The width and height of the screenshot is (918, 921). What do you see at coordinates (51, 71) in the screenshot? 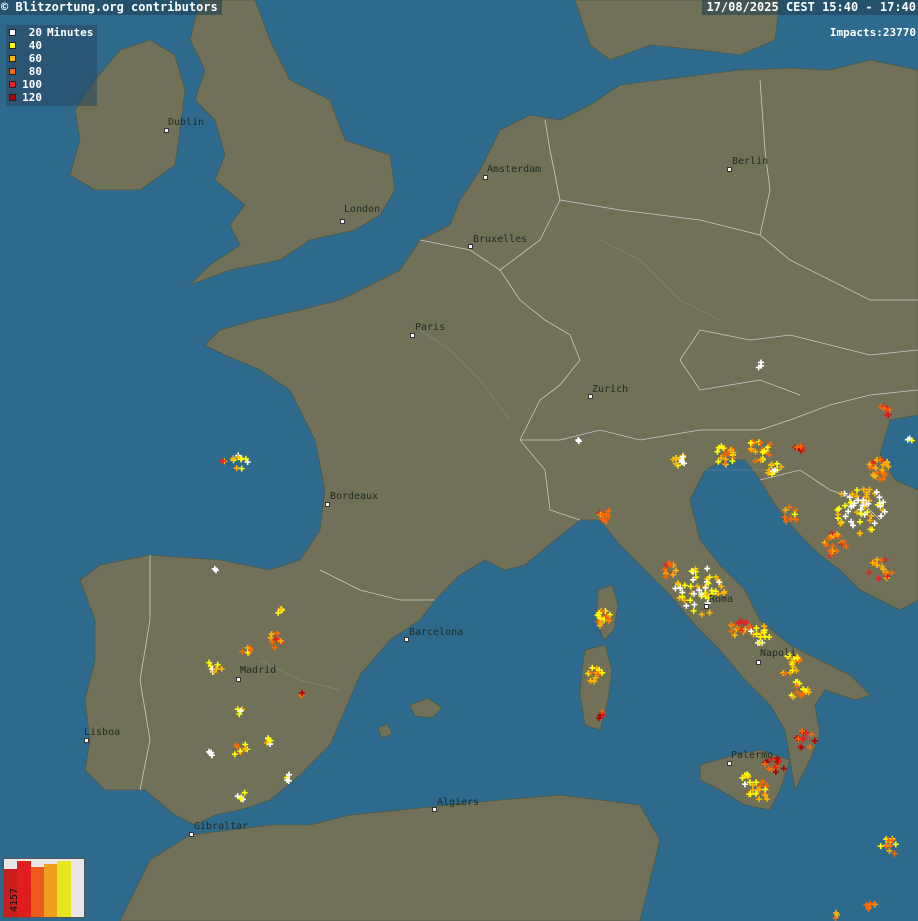
I see `legend-row: 80` at bounding box center [51, 71].